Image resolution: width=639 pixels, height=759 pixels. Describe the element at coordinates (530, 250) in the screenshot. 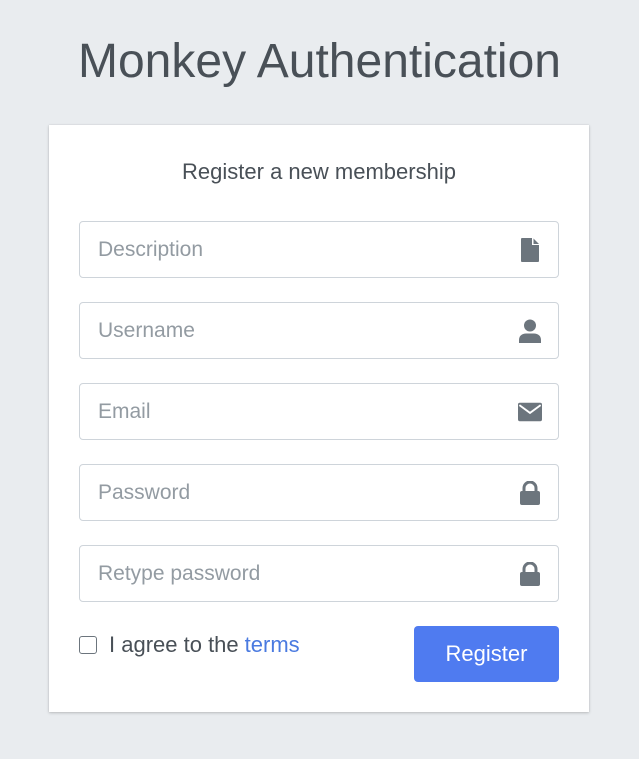

I see `file-icon` at that location.